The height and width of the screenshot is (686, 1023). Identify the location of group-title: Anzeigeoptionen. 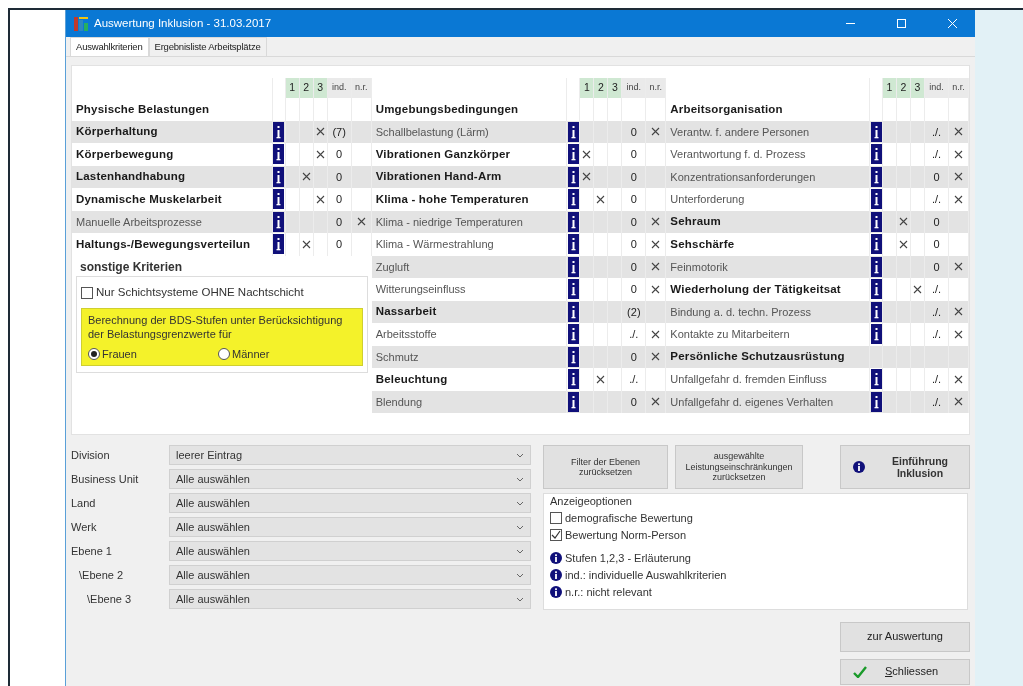
(591, 501).